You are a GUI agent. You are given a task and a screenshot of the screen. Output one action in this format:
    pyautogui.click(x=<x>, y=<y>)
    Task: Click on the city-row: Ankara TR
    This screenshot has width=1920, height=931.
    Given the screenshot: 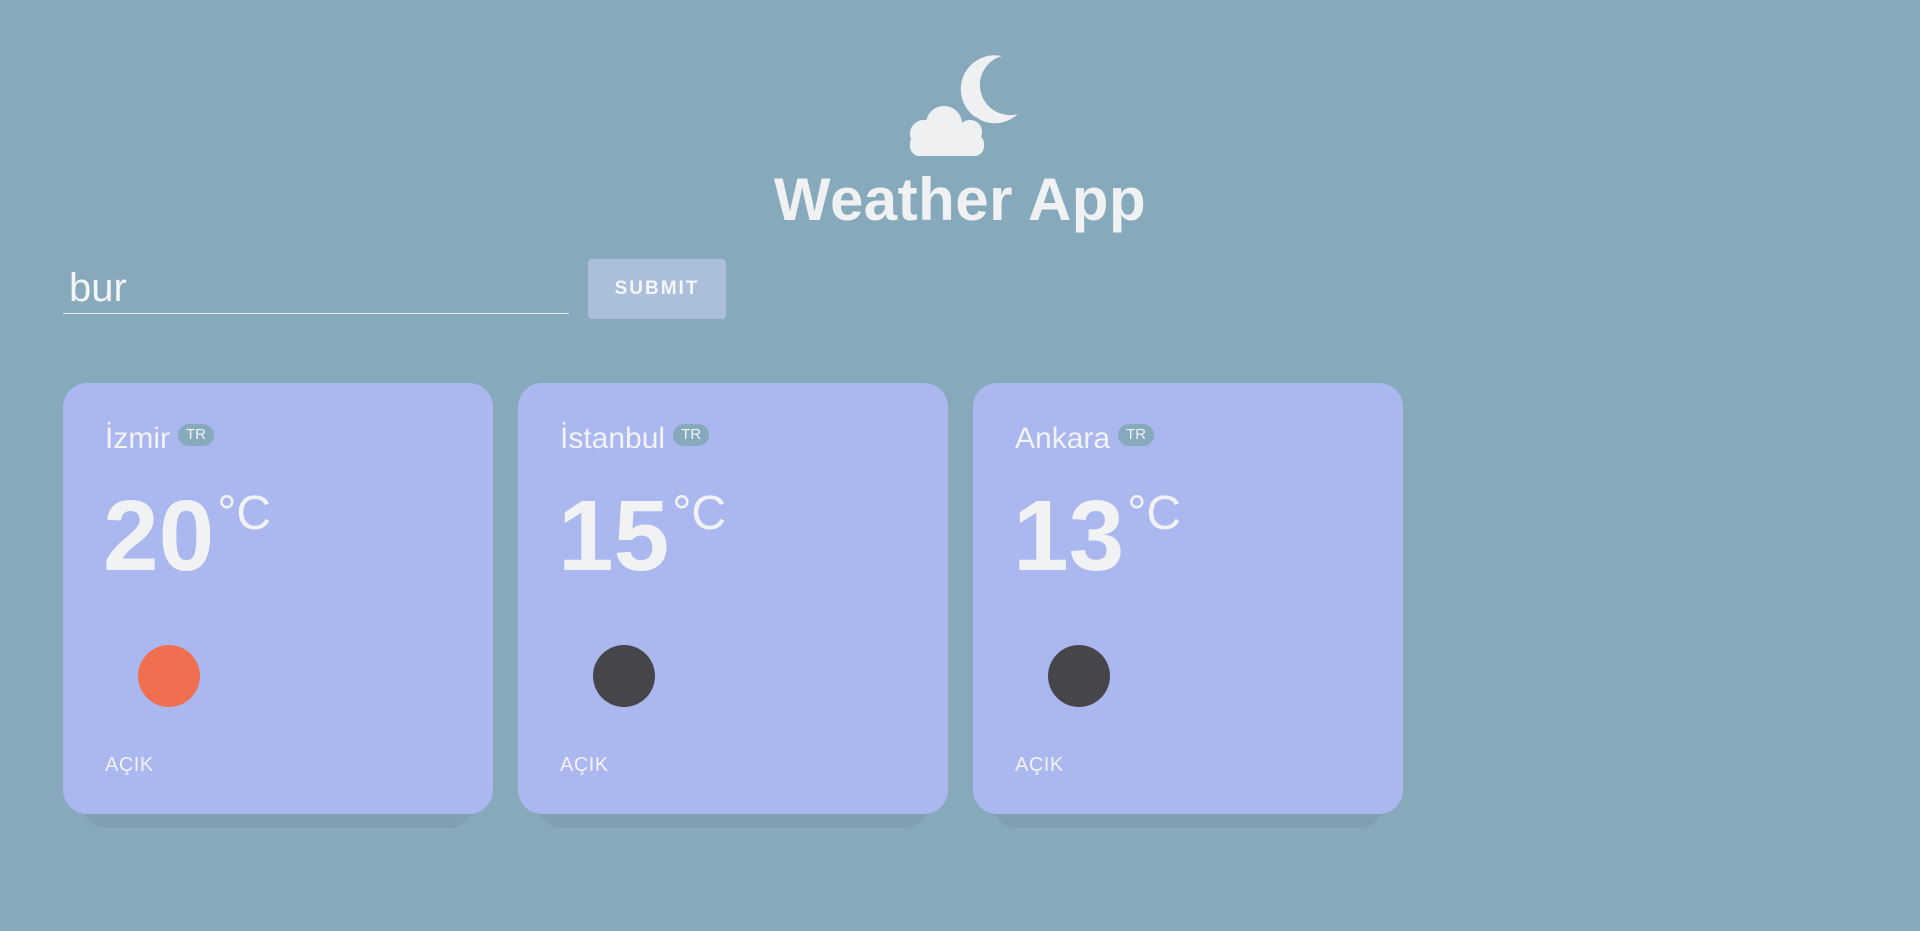 What is the action you would take?
    pyautogui.click(x=1085, y=439)
    